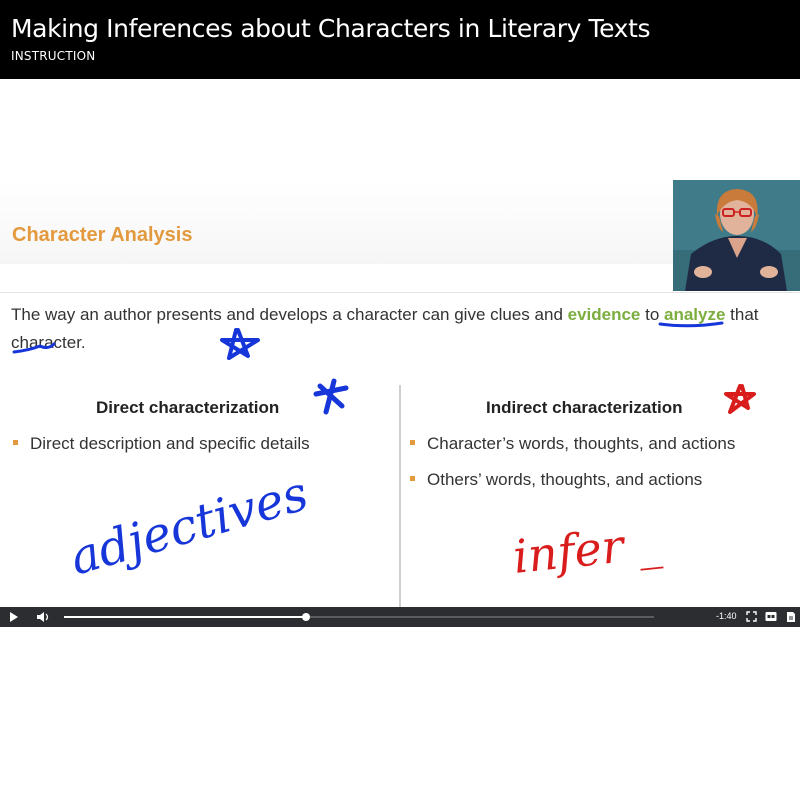 The width and height of the screenshot is (800, 800). Describe the element at coordinates (587, 549) in the screenshot. I see `handwriting-infer: infer _` at that location.